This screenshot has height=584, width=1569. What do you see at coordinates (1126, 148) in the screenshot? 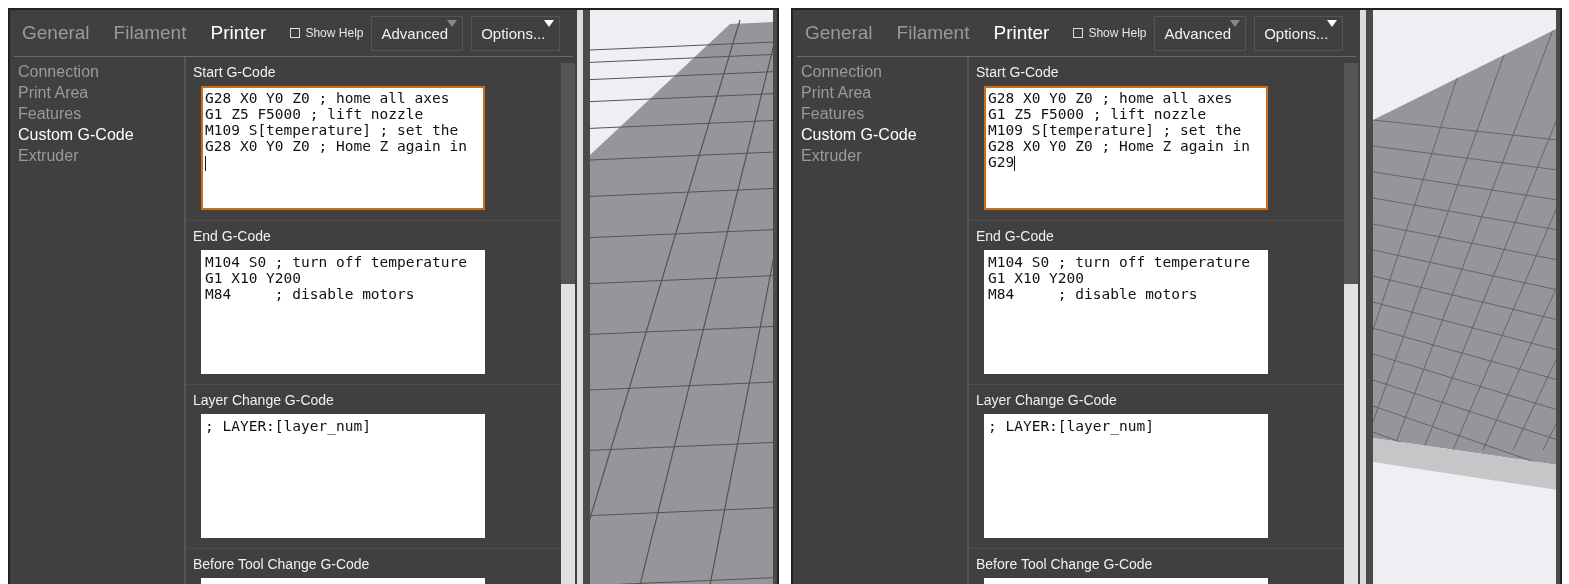
I see `gcode-input-field: G28 X0 Y0 Z0 ; home all axes G1 Z5 F5000 ; lift nozzle M109 S[temperature] ; set the G28 X0 Y0 Z0 ; Home Z again in G29` at bounding box center [1126, 148].